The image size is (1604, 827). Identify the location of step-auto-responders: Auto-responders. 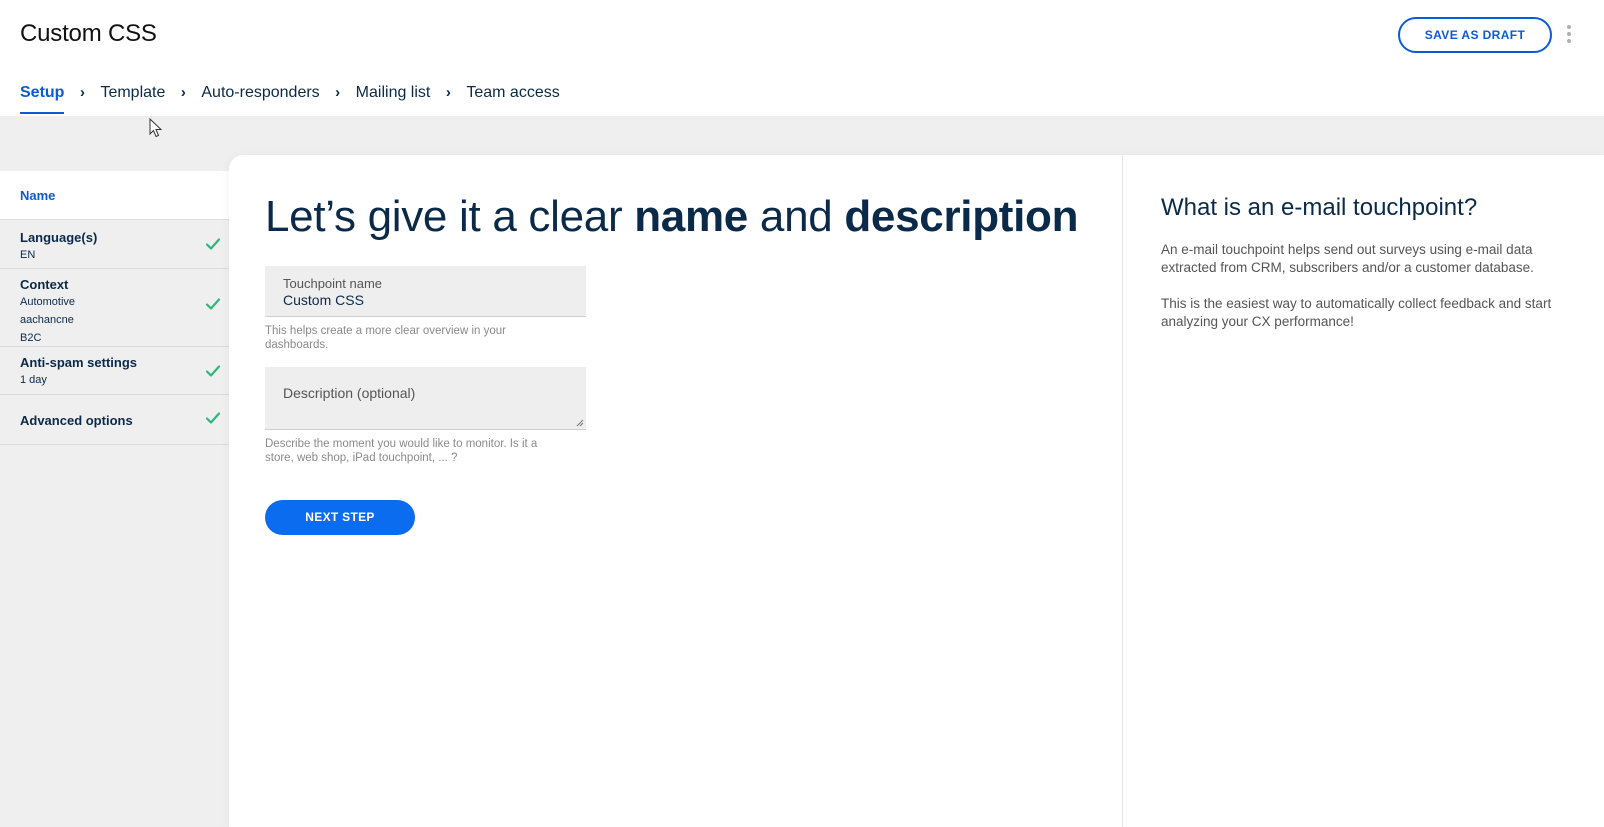
(260, 100).